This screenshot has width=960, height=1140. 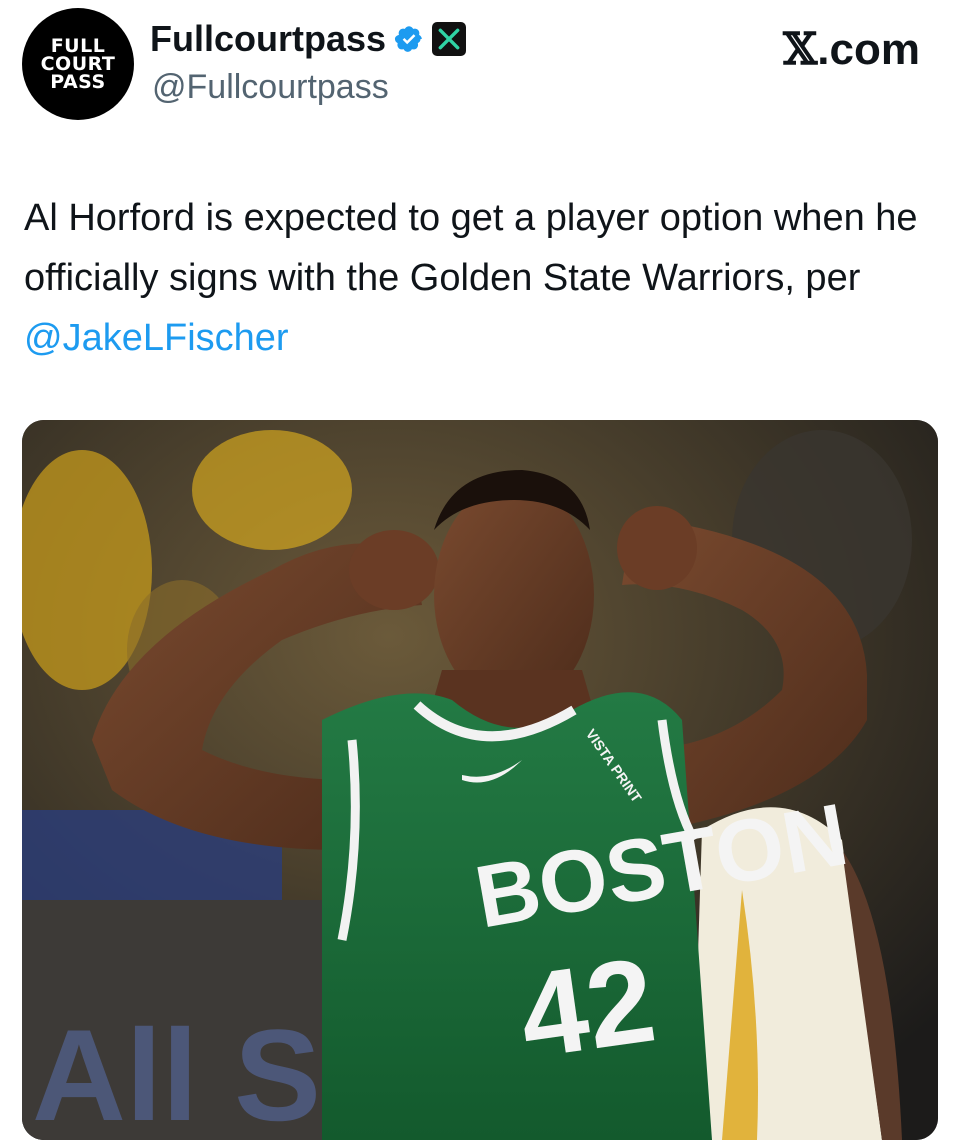 I want to click on jersey-number-text: 42, so click(x=587, y=1008).